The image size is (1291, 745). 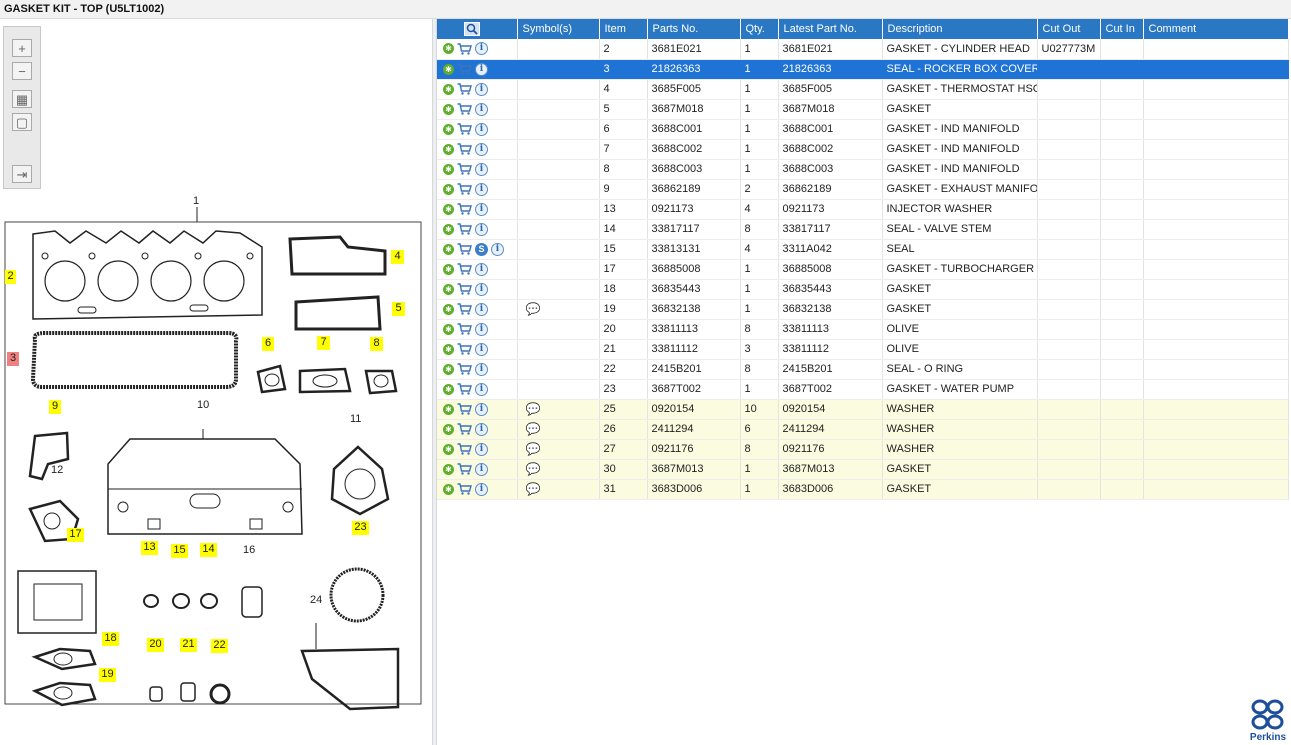 What do you see at coordinates (1122, 29) in the screenshot?
I see `column-cut-in: Cut In` at bounding box center [1122, 29].